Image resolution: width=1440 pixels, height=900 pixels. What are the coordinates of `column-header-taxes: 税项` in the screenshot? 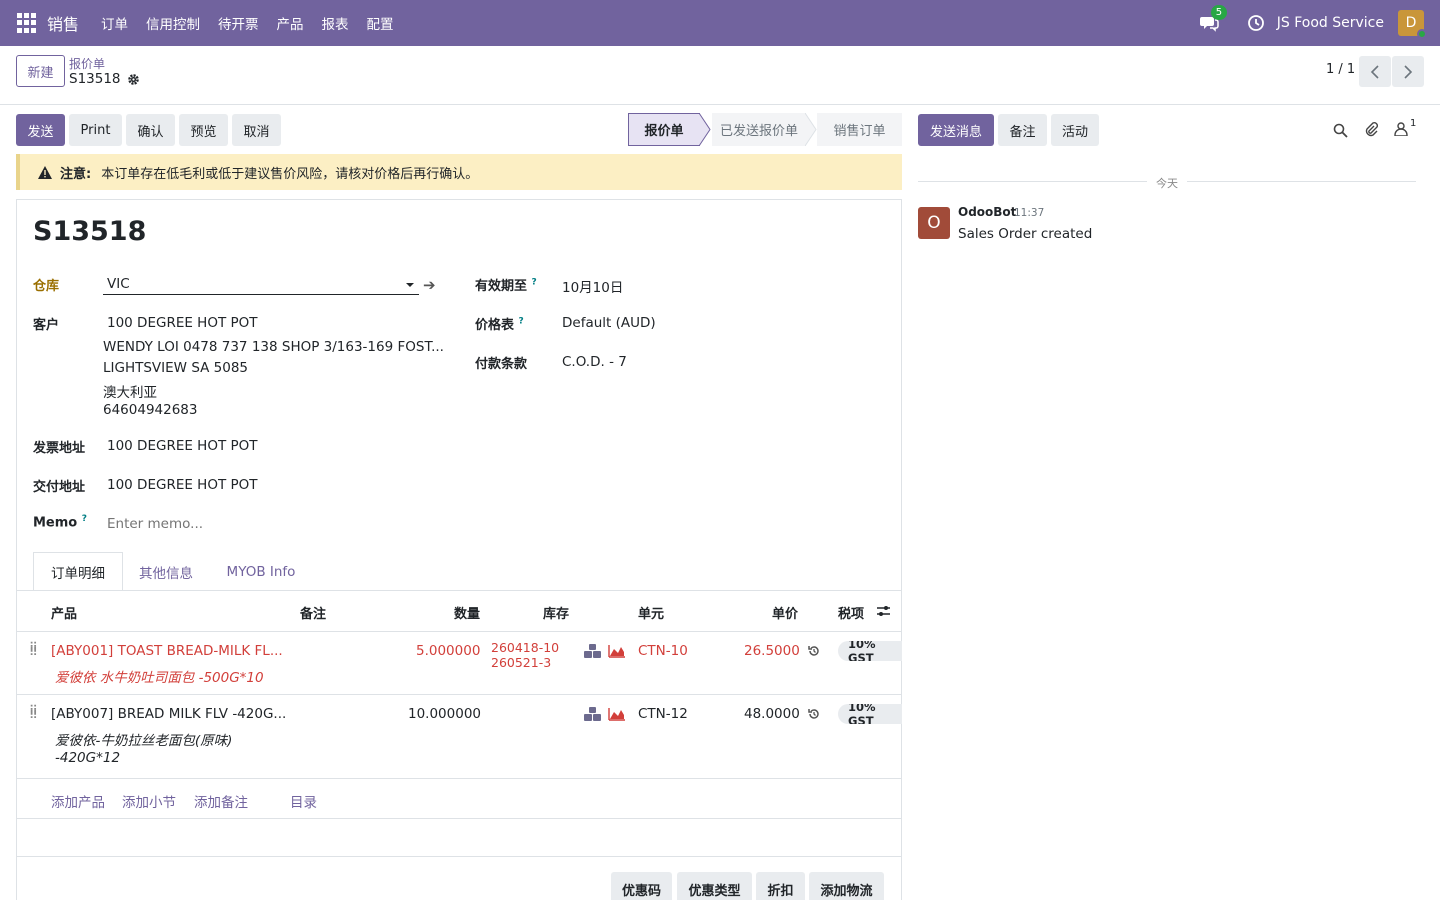 It's located at (851, 612).